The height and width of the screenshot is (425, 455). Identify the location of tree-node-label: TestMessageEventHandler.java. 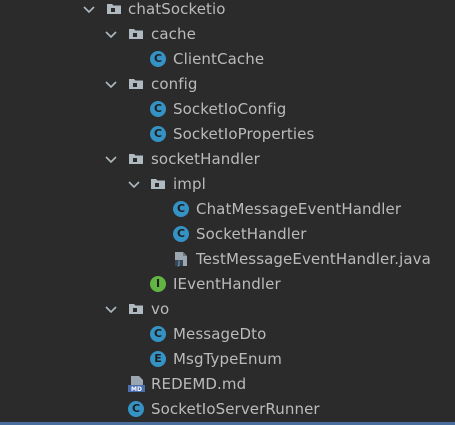
(313, 259).